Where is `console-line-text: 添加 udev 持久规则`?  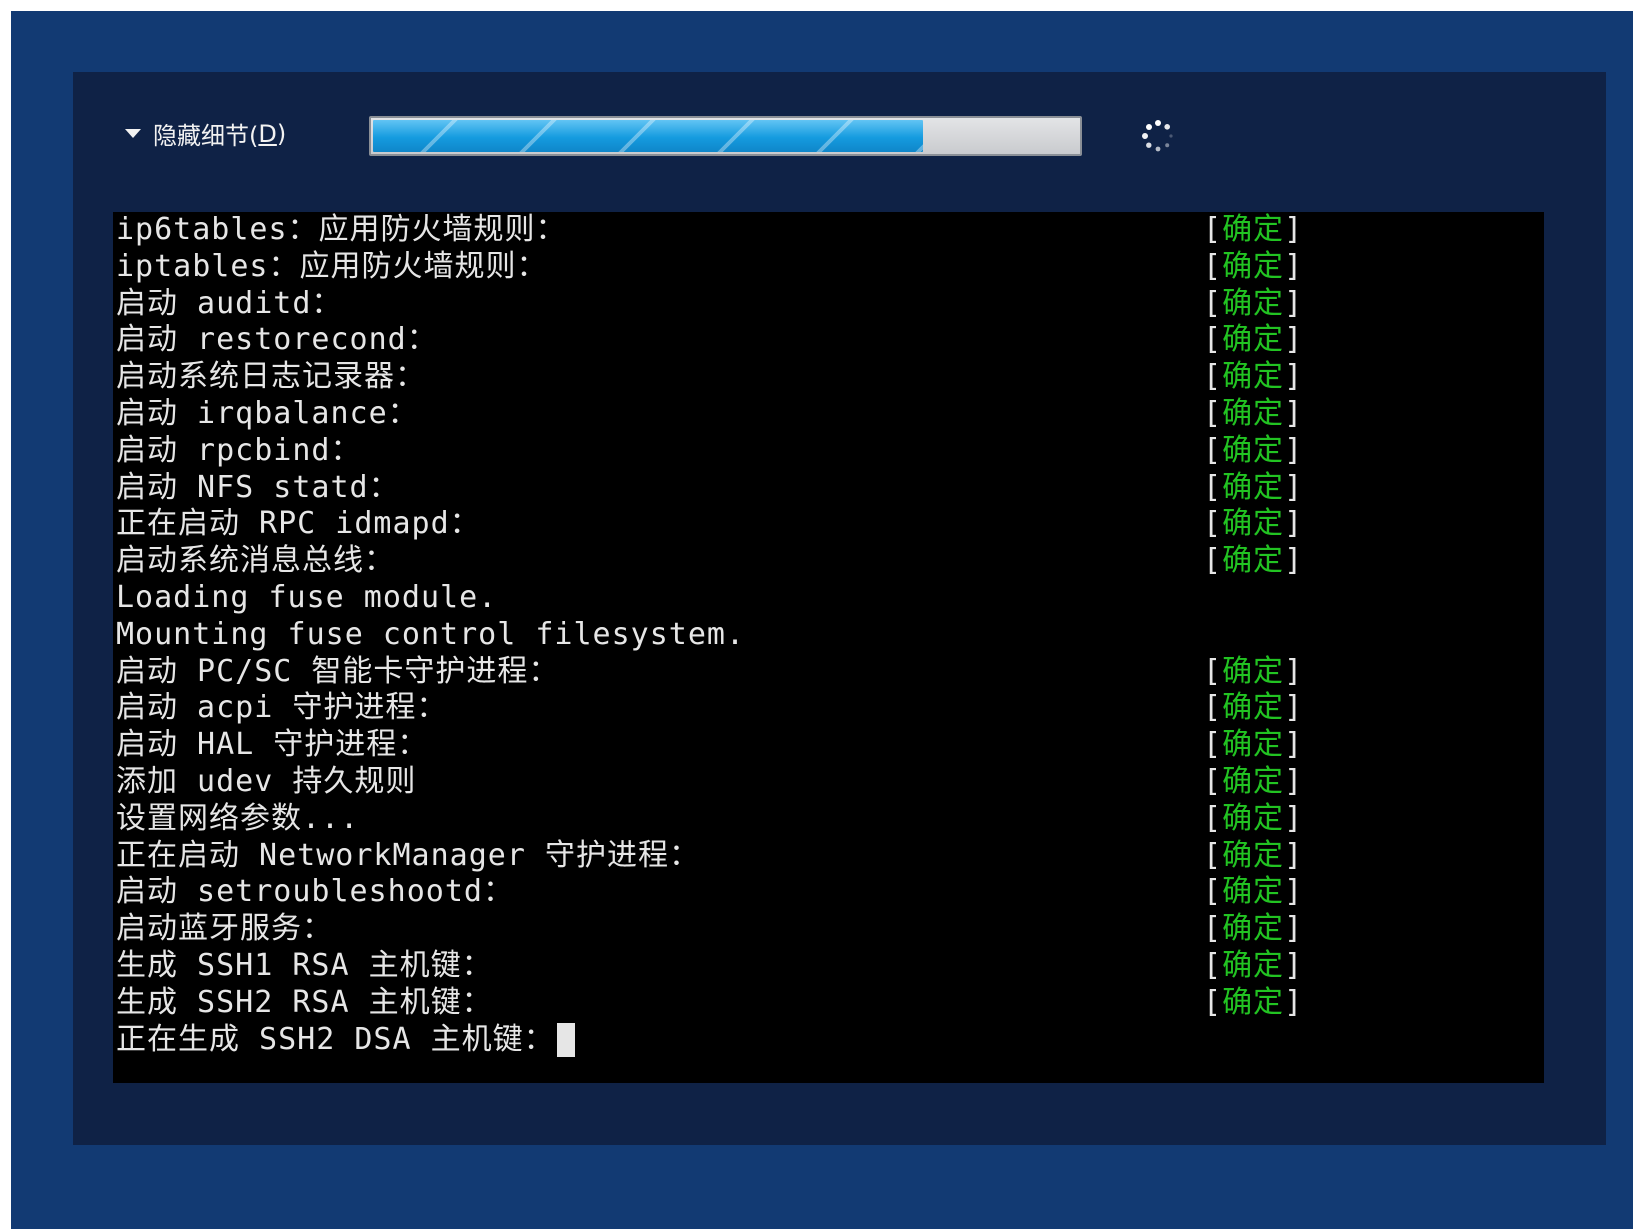 console-line-text: 添加 udev 持久规则 is located at coordinates (266, 781).